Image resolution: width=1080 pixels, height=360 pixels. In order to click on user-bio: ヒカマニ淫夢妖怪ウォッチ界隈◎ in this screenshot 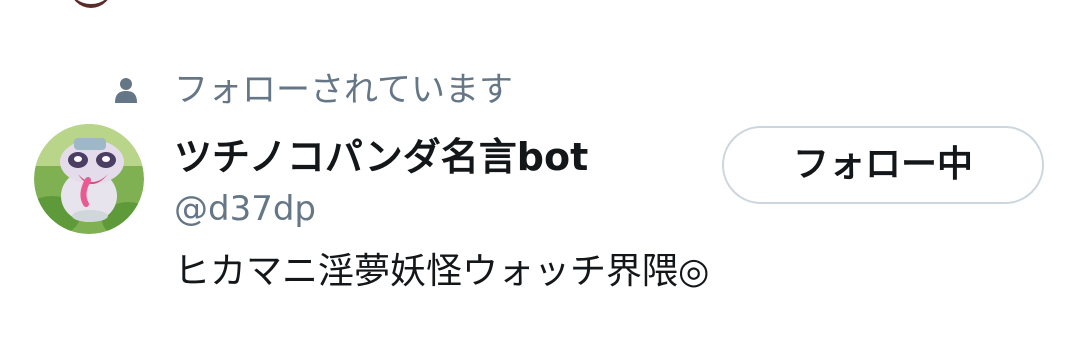, I will do `click(442, 271)`.